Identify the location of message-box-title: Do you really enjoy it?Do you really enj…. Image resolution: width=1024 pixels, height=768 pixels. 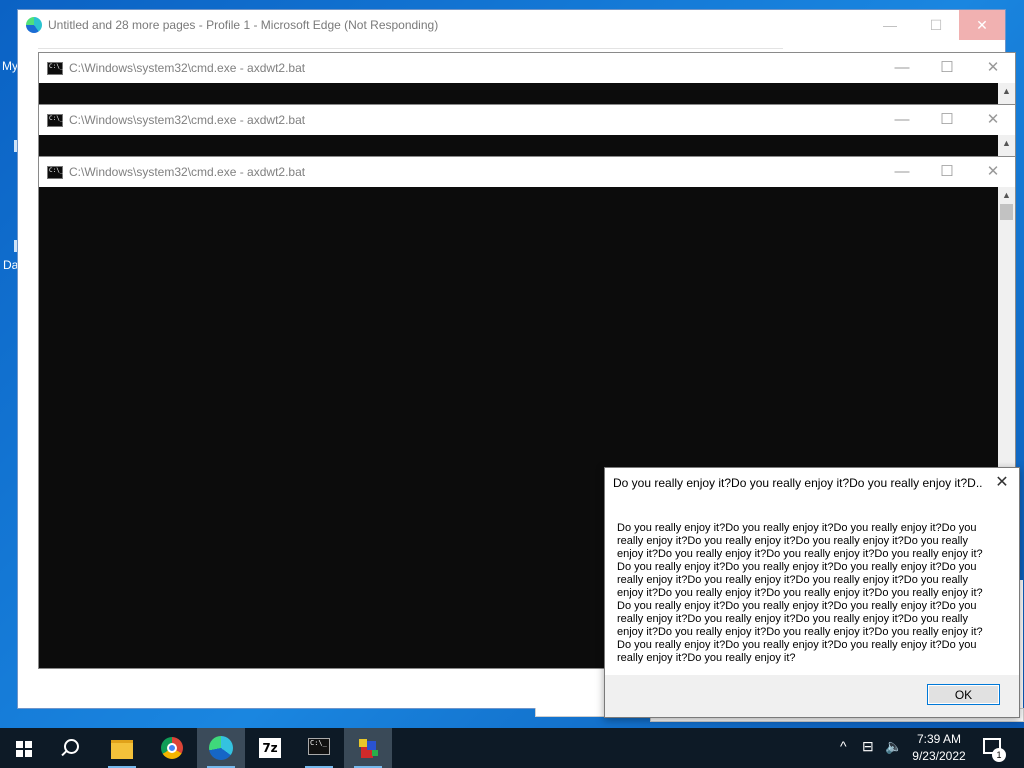
(798, 483).